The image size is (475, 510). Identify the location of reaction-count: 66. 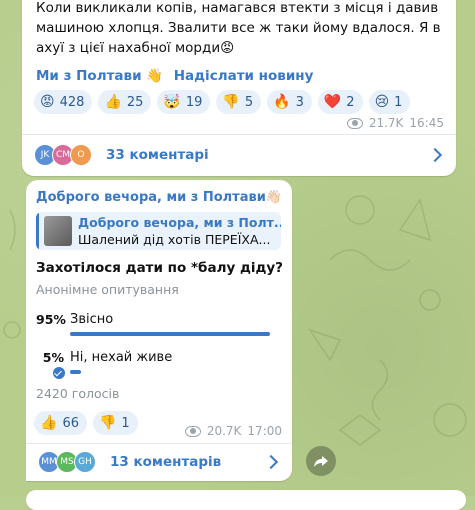
(70, 423).